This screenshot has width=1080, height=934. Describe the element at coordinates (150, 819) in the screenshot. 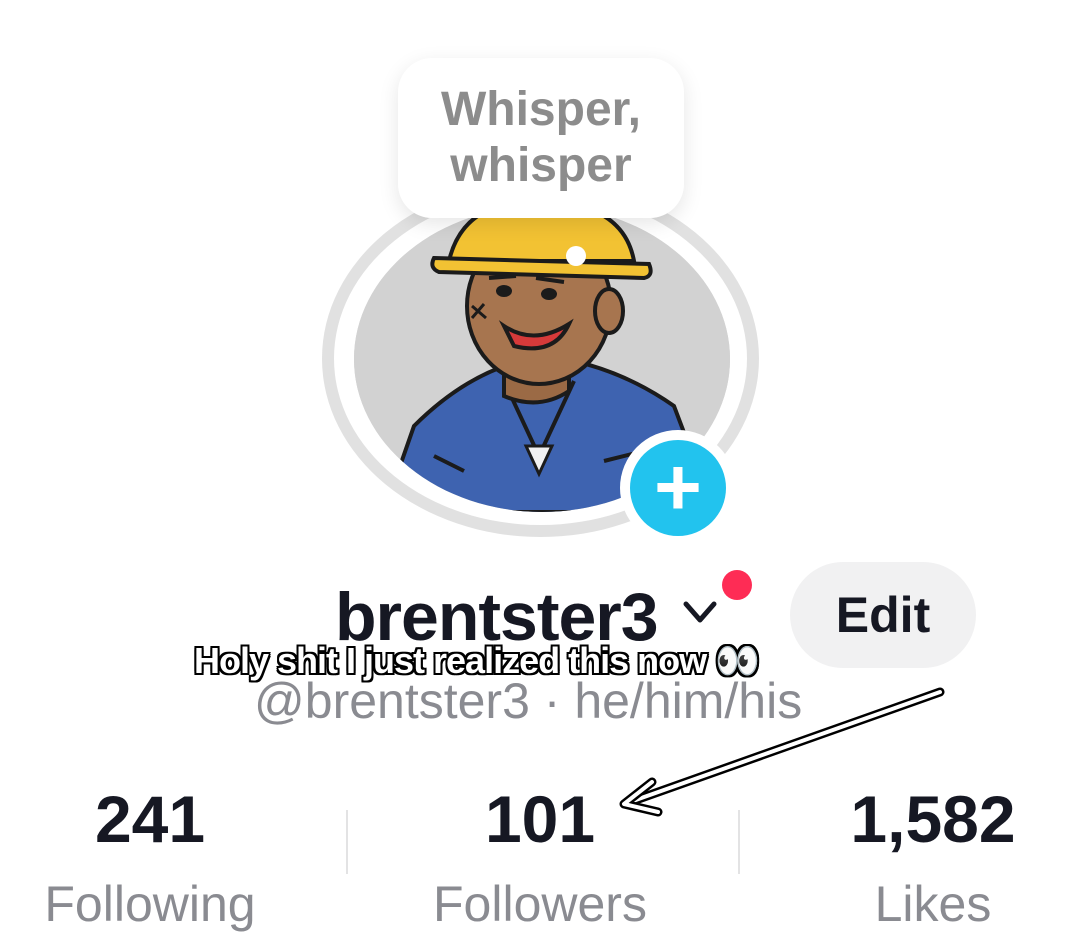

I see `following-count: 241` at that location.